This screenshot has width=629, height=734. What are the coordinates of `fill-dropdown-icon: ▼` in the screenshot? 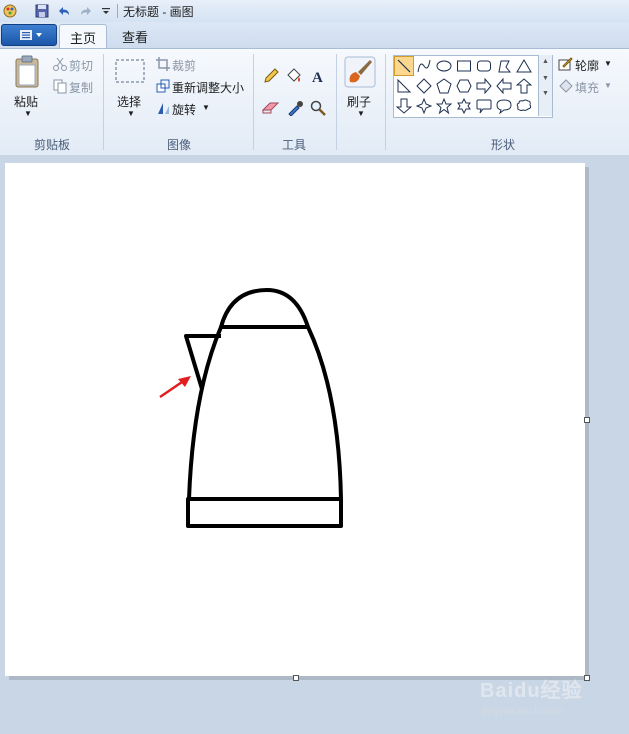 It's located at (608, 85).